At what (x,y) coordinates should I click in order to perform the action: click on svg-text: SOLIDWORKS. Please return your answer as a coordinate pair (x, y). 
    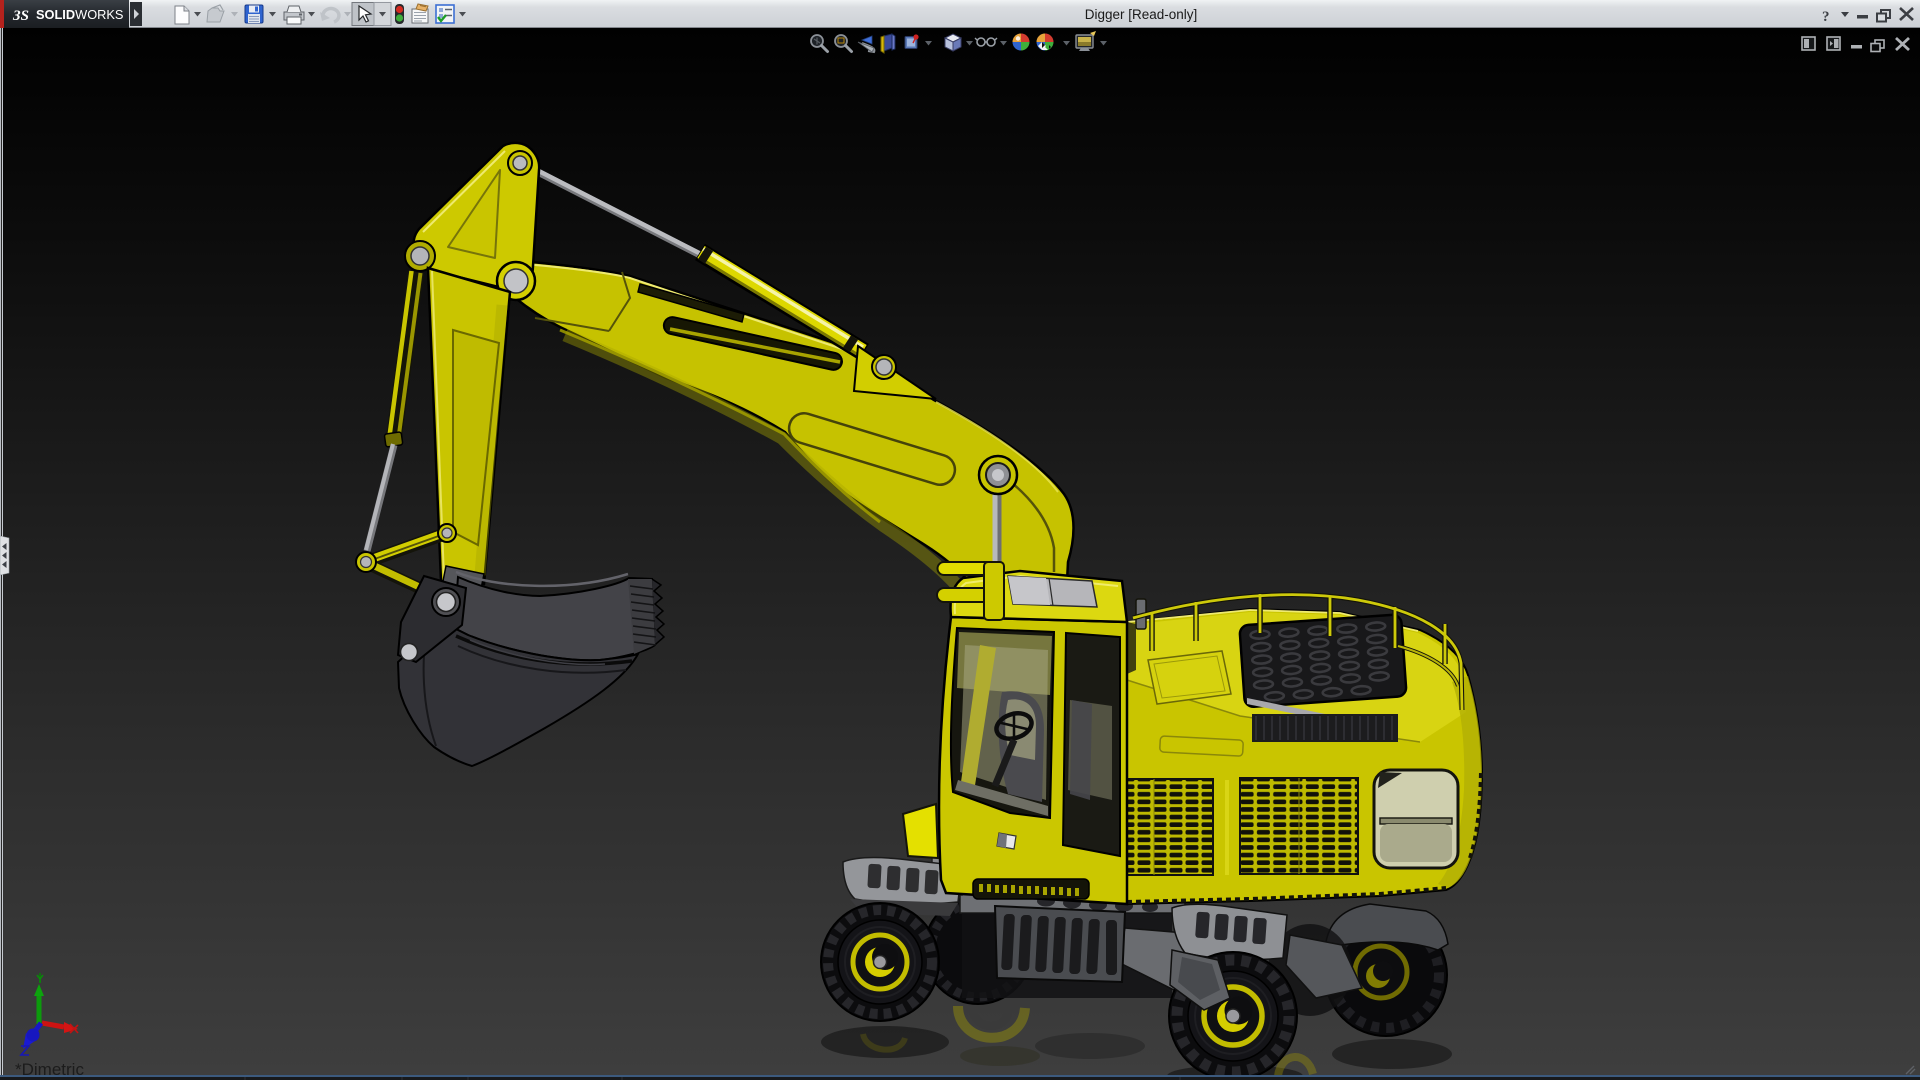
    Looking at the image, I should click on (79, 14).